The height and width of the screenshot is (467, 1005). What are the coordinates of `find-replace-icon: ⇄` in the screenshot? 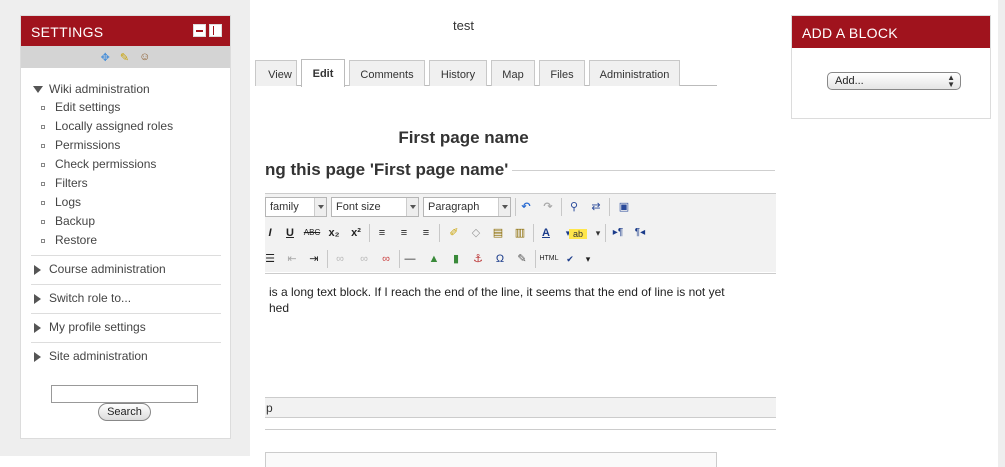 It's located at (596, 207).